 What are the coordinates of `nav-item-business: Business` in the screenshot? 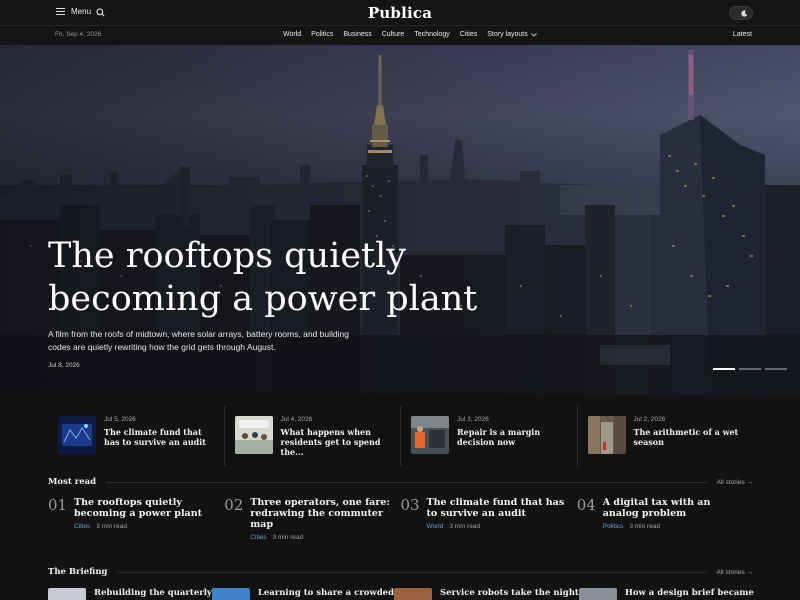 It's located at (357, 34).